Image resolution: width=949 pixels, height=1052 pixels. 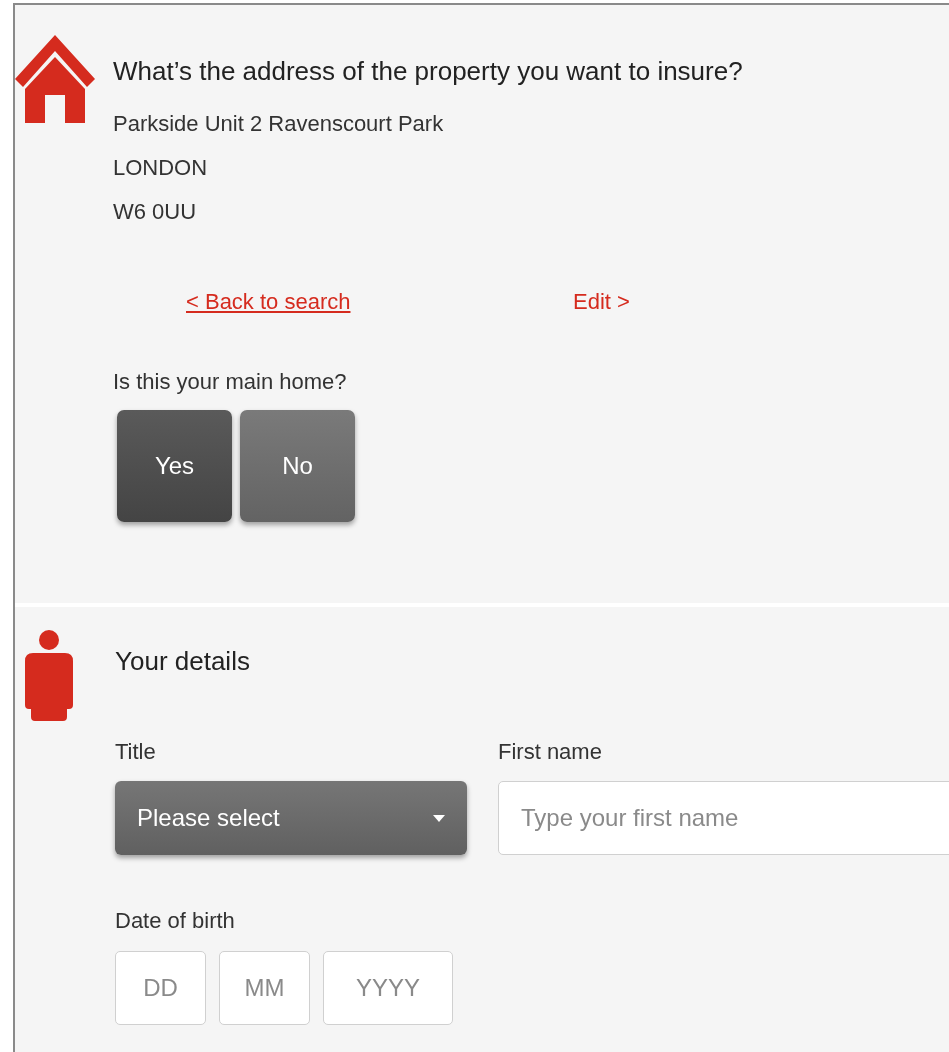 What do you see at coordinates (550, 752) in the screenshot?
I see `field-label: First name` at bounding box center [550, 752].